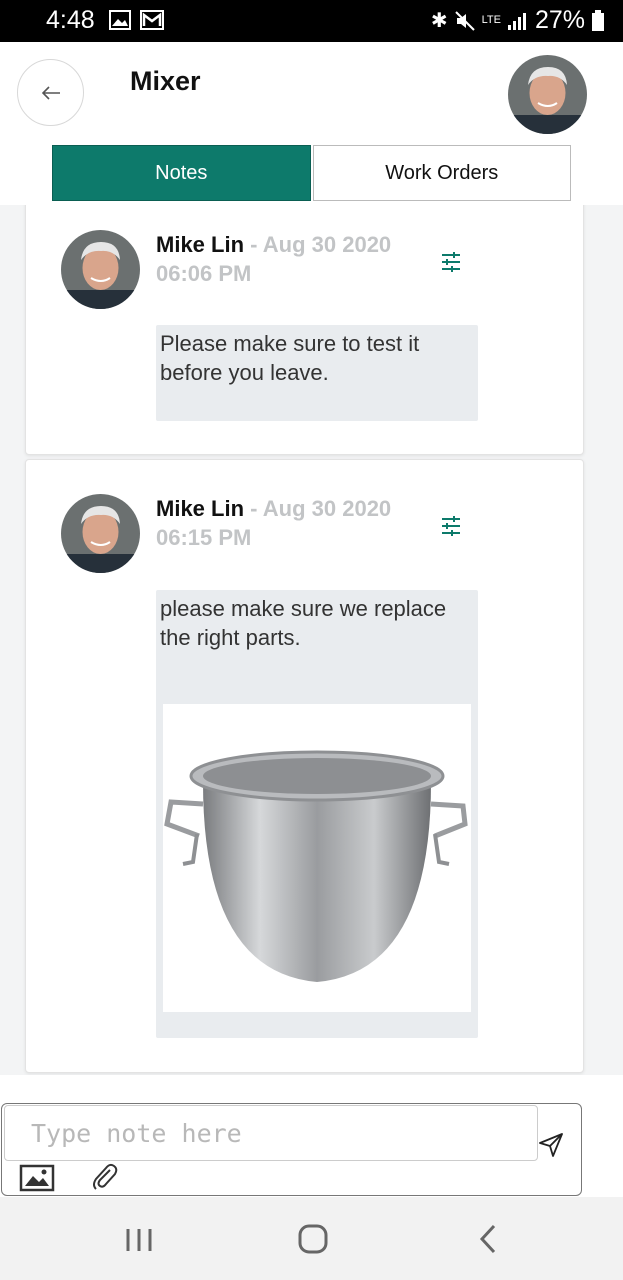 Image resolution: width=623 pixels, height=1280 pixels. What do you see at coordinates (296, 523) in the screenshot?
I see `note-meta: Mike Lin - Aug 30 2020 06:15 PM` at bounding box center [296, 523].